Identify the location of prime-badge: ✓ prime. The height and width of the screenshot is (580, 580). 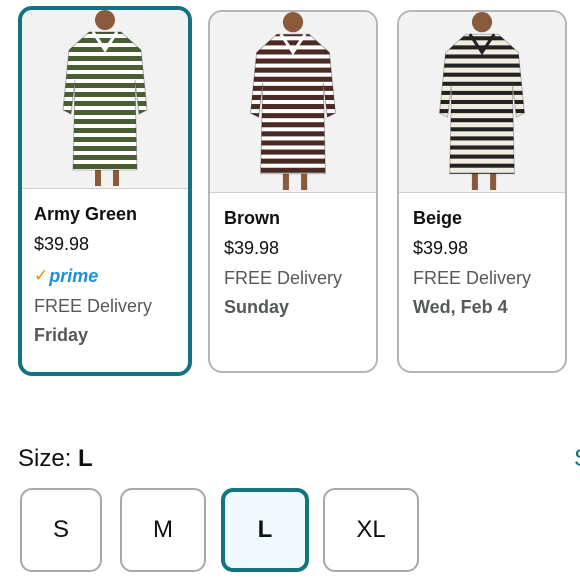
(66, 275).